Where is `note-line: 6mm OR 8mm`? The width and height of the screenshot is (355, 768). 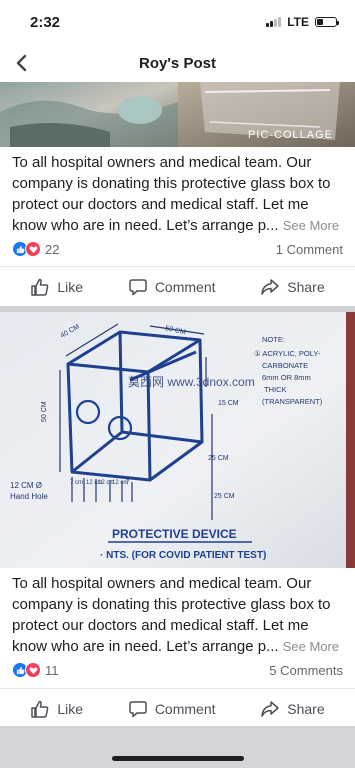 note-line: 6mm OR 8mm is located at coordinates (286, 377).